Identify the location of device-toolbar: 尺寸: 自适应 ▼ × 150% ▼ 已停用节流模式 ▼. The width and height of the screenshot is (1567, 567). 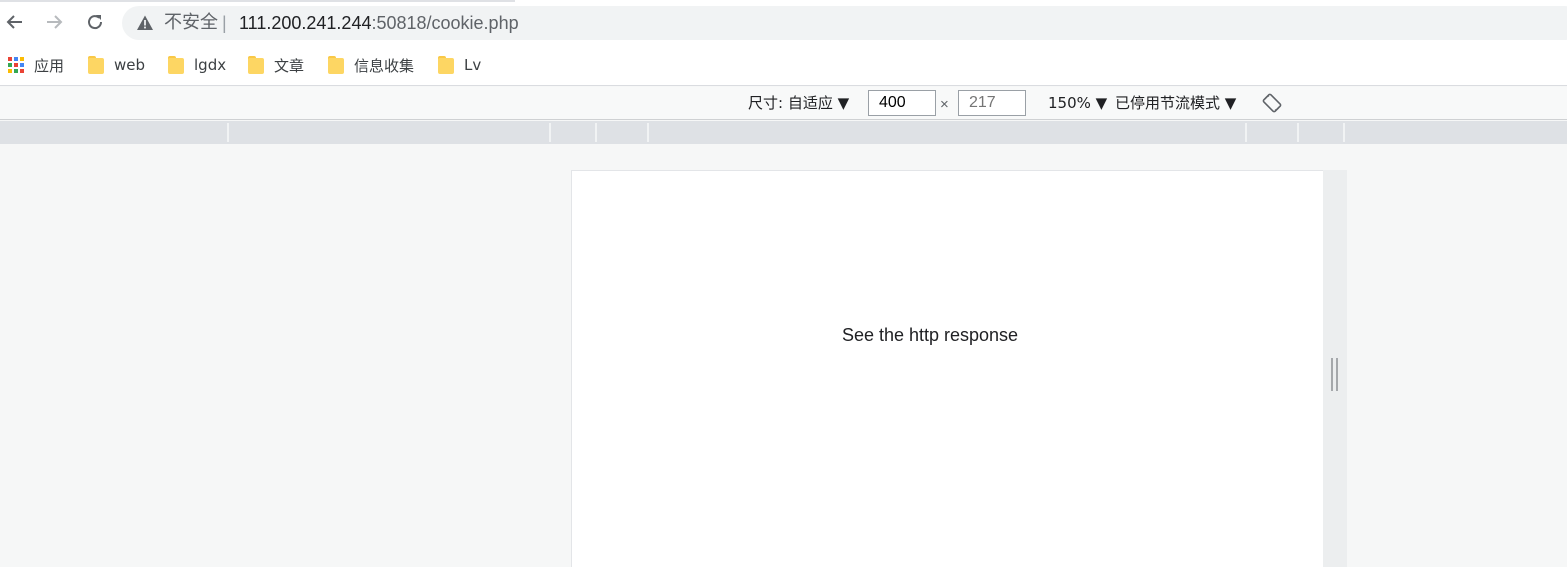
(783, 103).